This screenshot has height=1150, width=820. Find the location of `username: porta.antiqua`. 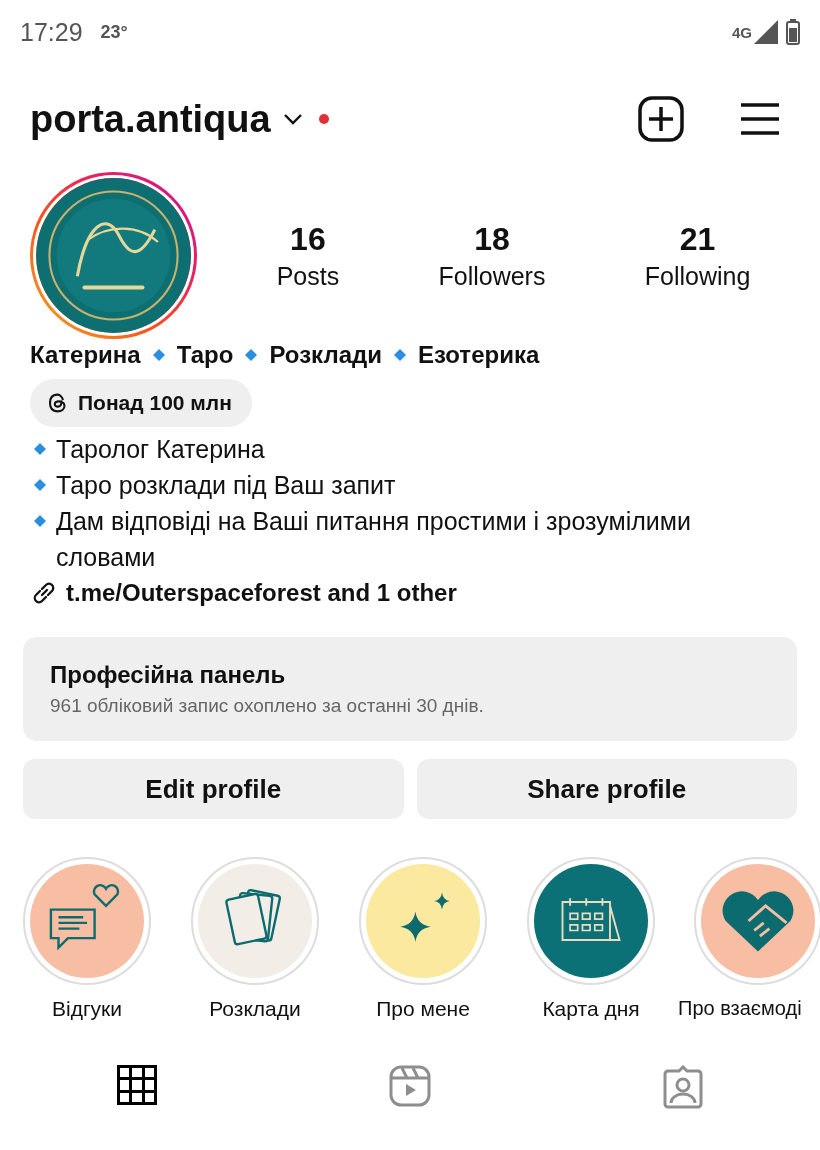

username: porta.antiqua is located at coordinates (150, 119).